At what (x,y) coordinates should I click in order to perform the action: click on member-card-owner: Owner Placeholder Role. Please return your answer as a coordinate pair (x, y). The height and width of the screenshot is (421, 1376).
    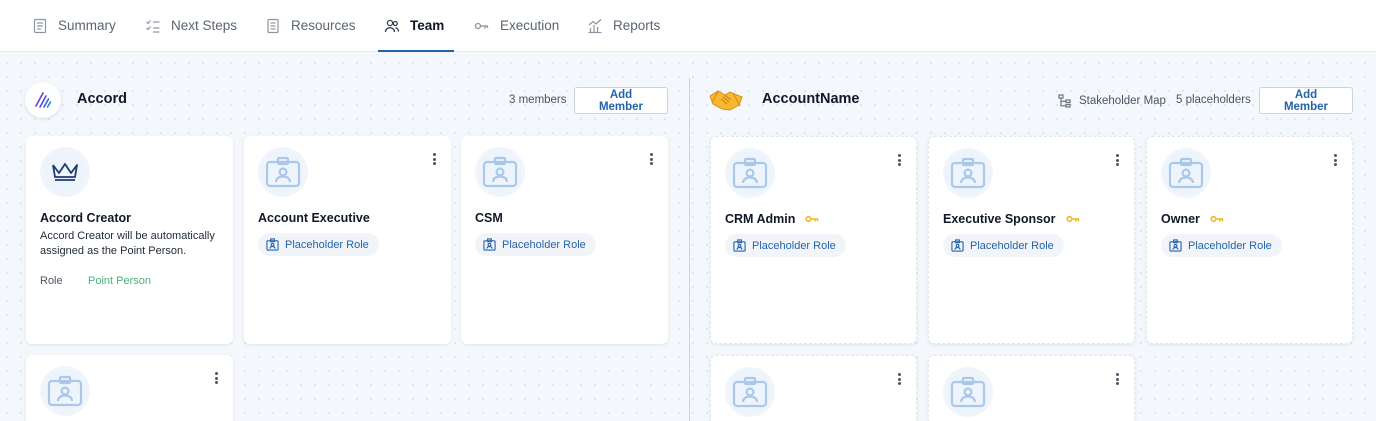
    Looking at the image, I should click on (1249, 240).